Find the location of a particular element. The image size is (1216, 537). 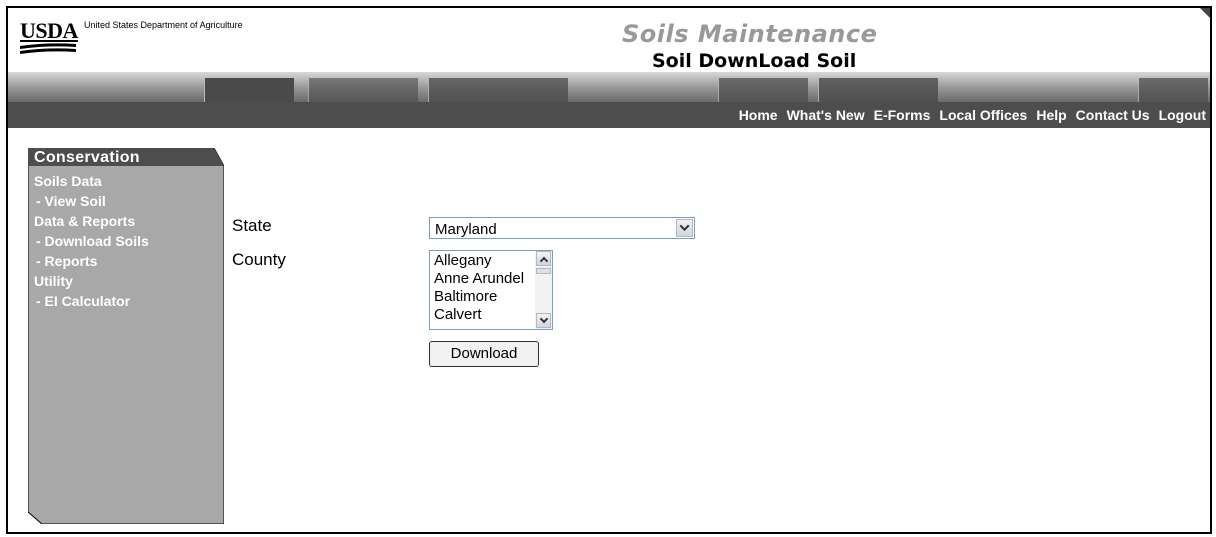

scroll-up-button is located at coordinates (543, 258).